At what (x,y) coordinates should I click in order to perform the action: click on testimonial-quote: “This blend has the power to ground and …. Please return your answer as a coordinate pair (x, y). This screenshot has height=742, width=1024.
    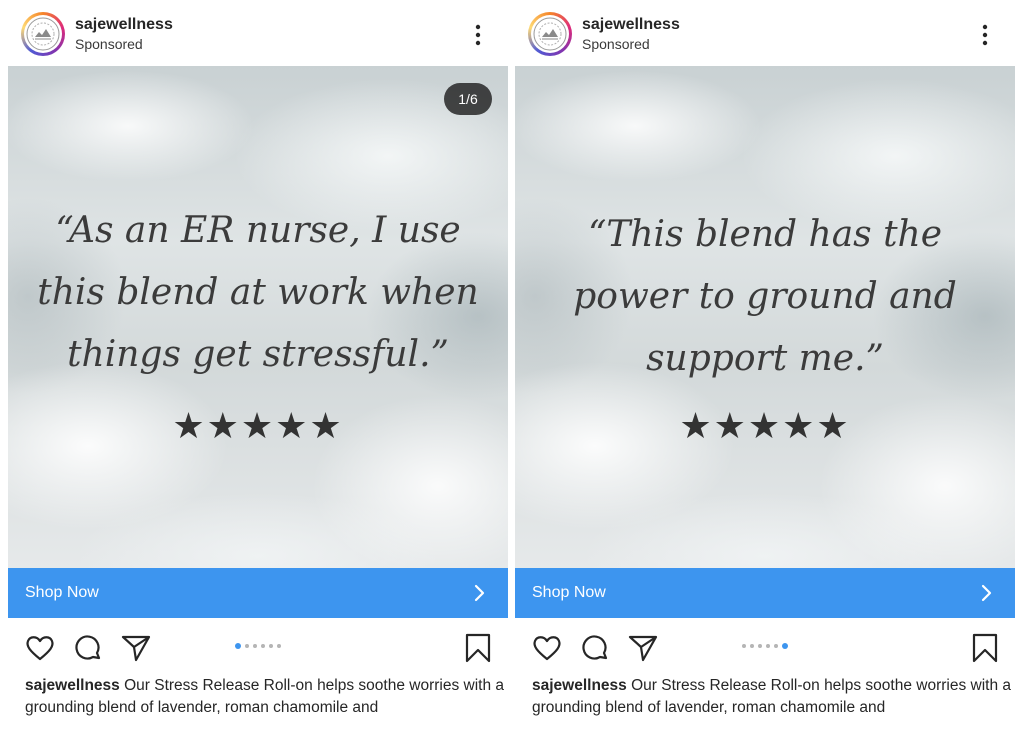
    Looking at the image, I should click on (765, 296).